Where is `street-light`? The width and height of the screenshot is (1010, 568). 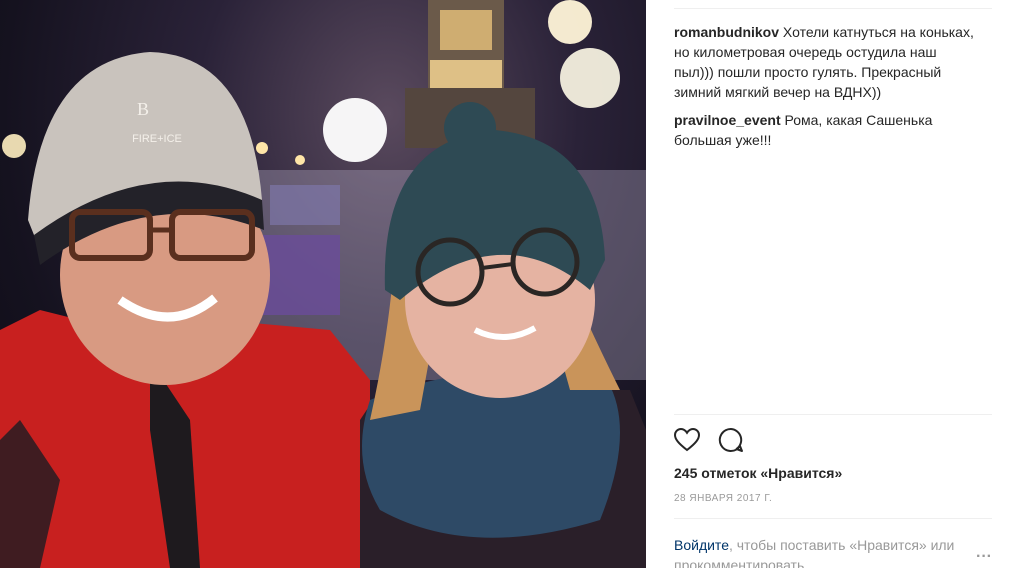
street-light is located at coordinates (570, 22).